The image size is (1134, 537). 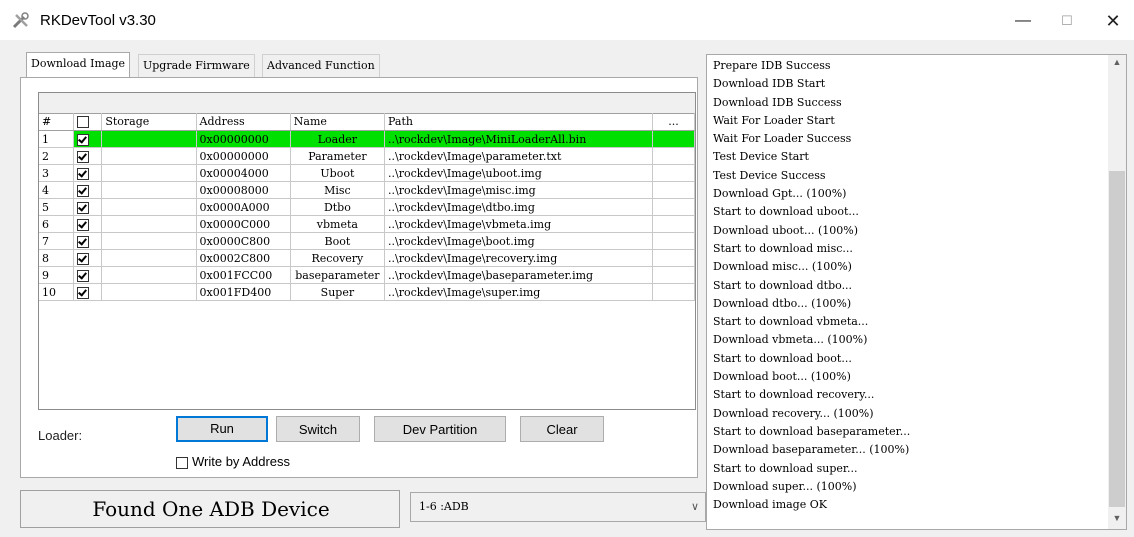 What do you see at coordinates (338, 224) in the screenshot?
I see `row-name: vbmeta` at bounding box center [338, 224].